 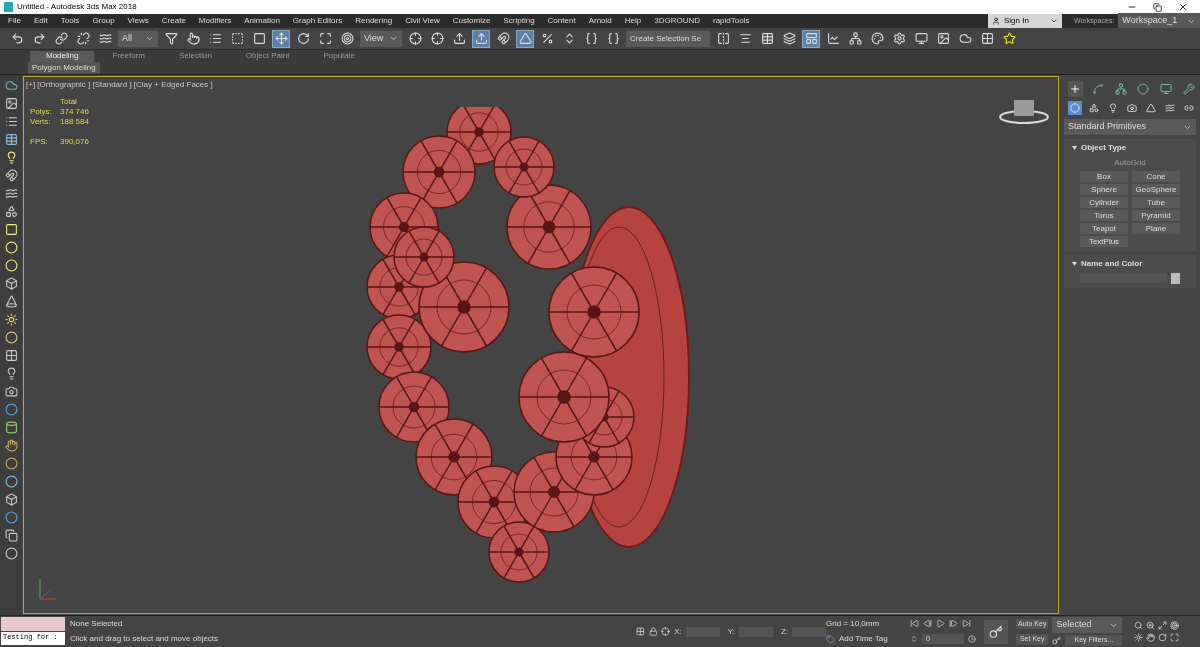 What do you see at coordinates (173, 21) in the screenshot?
I see `menu-item: Create` at bounding box center [173, 21].